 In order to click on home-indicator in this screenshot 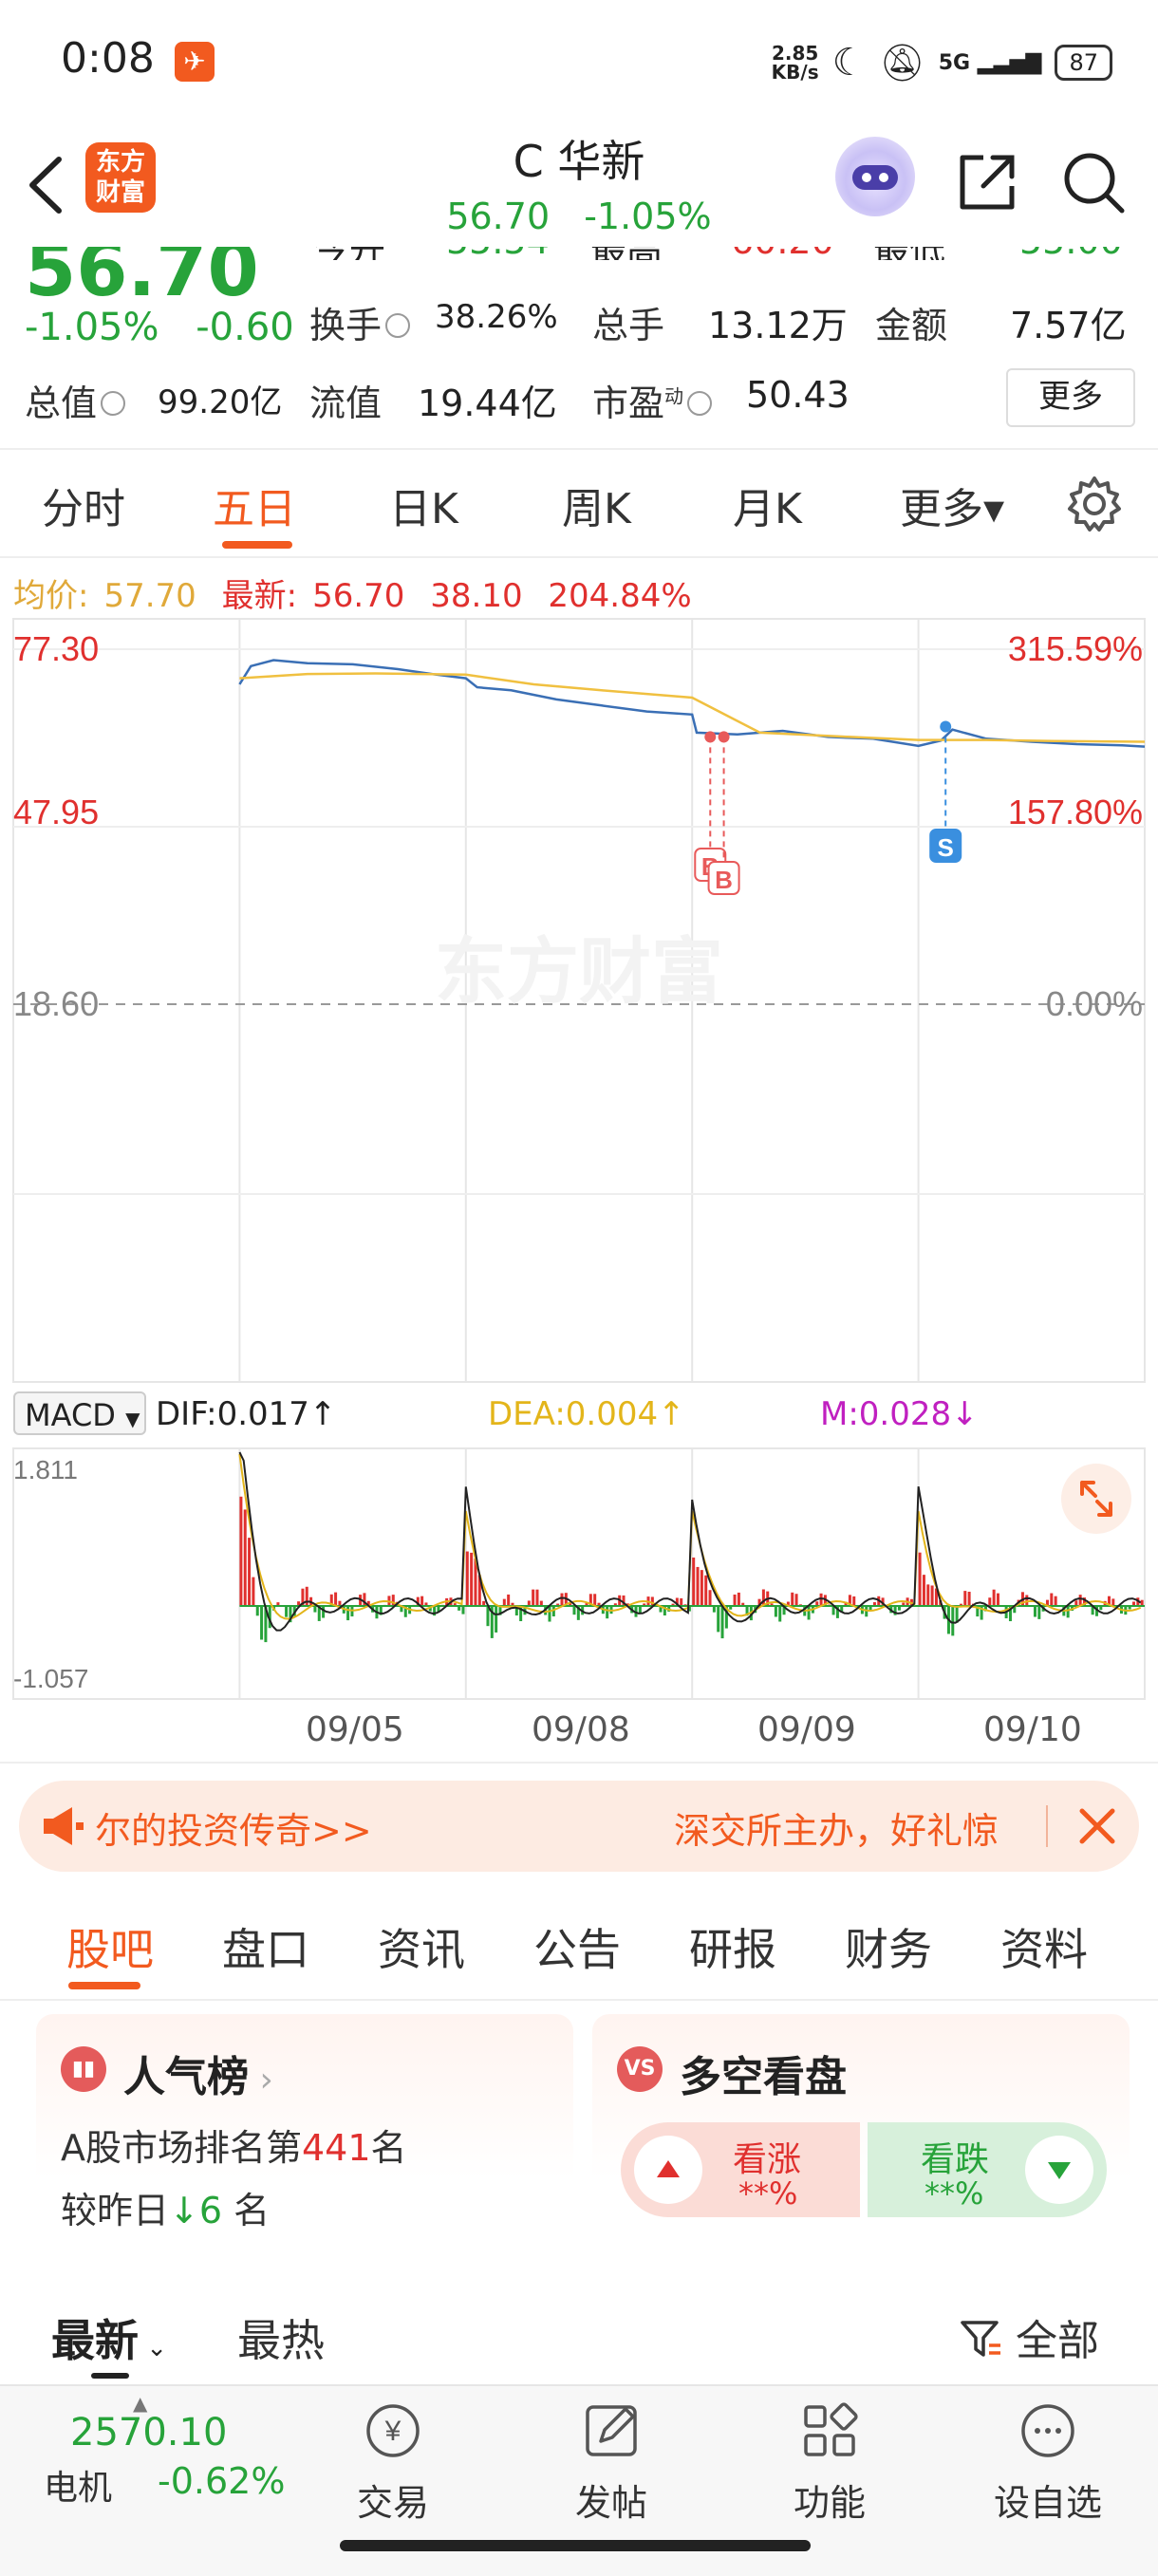, I will do `click(575, 2545)`.